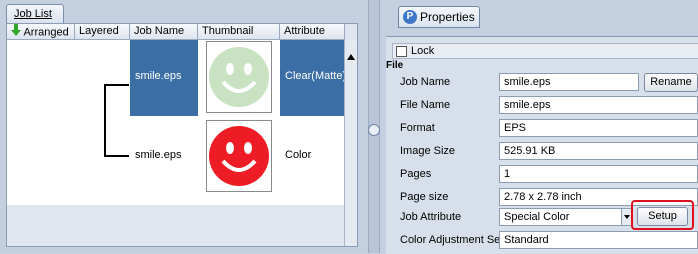 The height and width of the screenshot is (254, 698). Describe the element at coordinates (425, 82) in the screenshot. I see `prop-label: Job Name` at that location.